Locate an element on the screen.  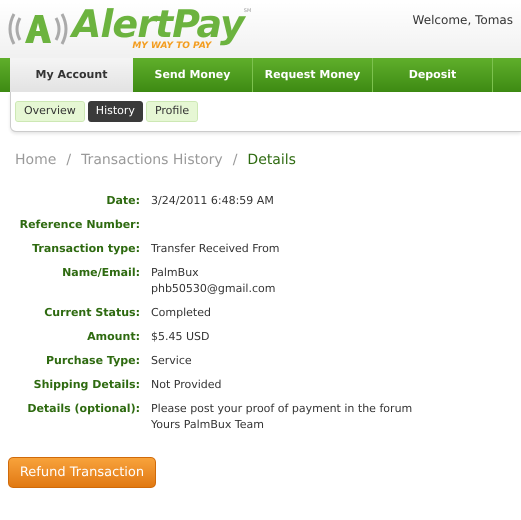
detail-value: Please post your proof of payment in the forum is located at coordinates (281, 409).